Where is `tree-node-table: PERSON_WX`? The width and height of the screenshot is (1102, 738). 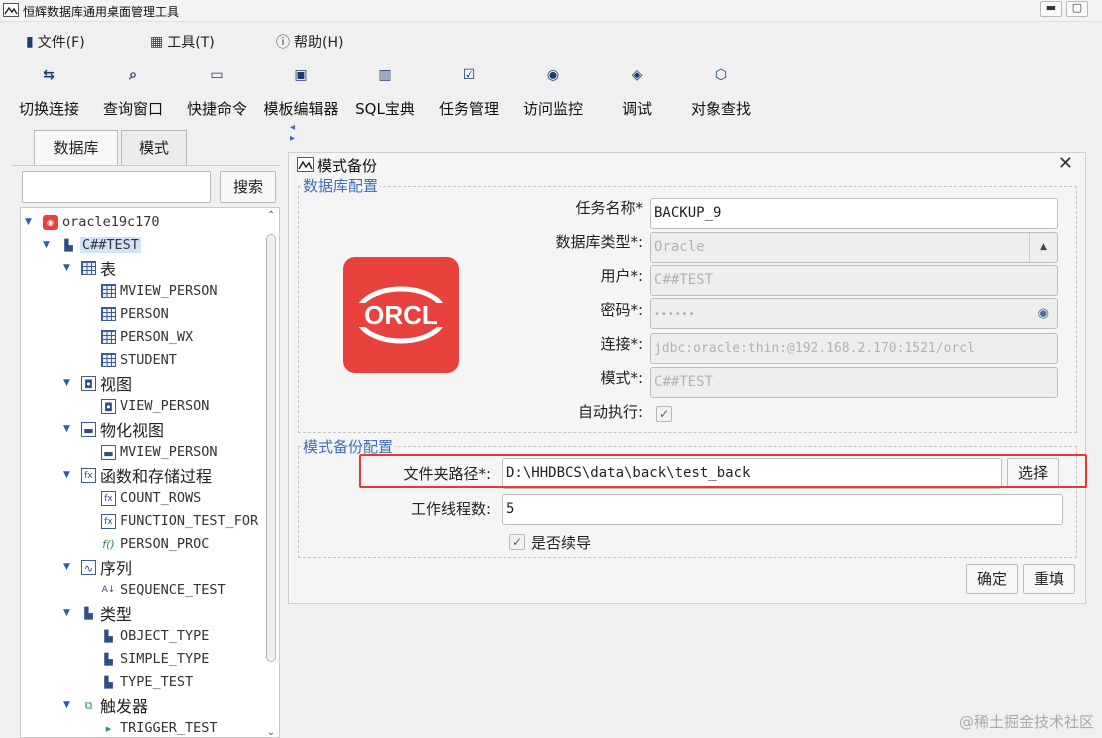 tree-node-table: PERSON_WX is located at coordinates (147, 337).